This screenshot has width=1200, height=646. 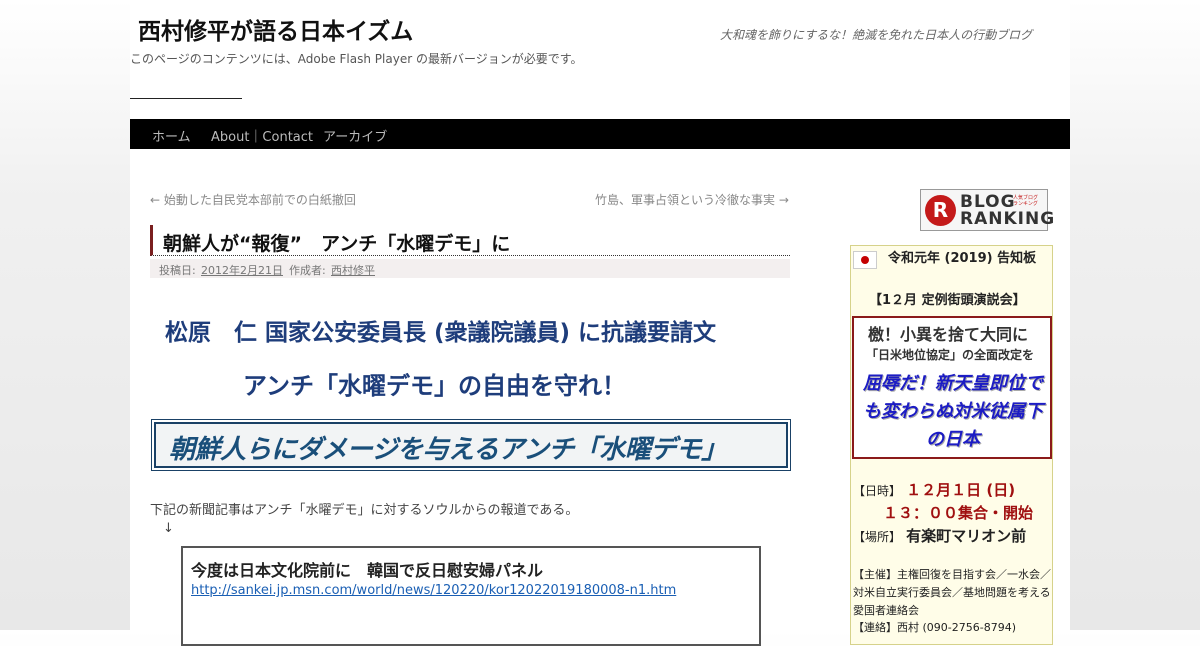 I want to click on nav-item-about-contact: About｜Contact, so click(x=262, y=135).